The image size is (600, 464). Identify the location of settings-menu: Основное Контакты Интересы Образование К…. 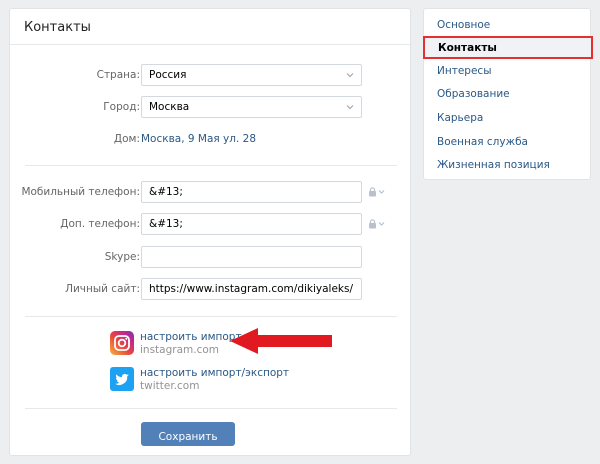
(508, 94).